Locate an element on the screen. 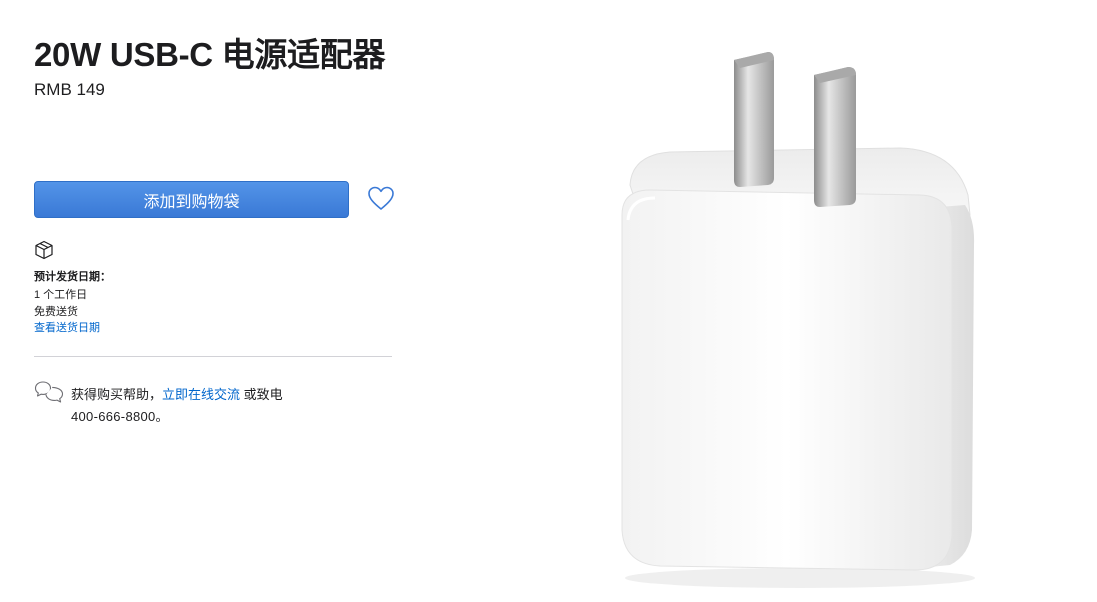  heart-icon is located at coordinates (381, 199).